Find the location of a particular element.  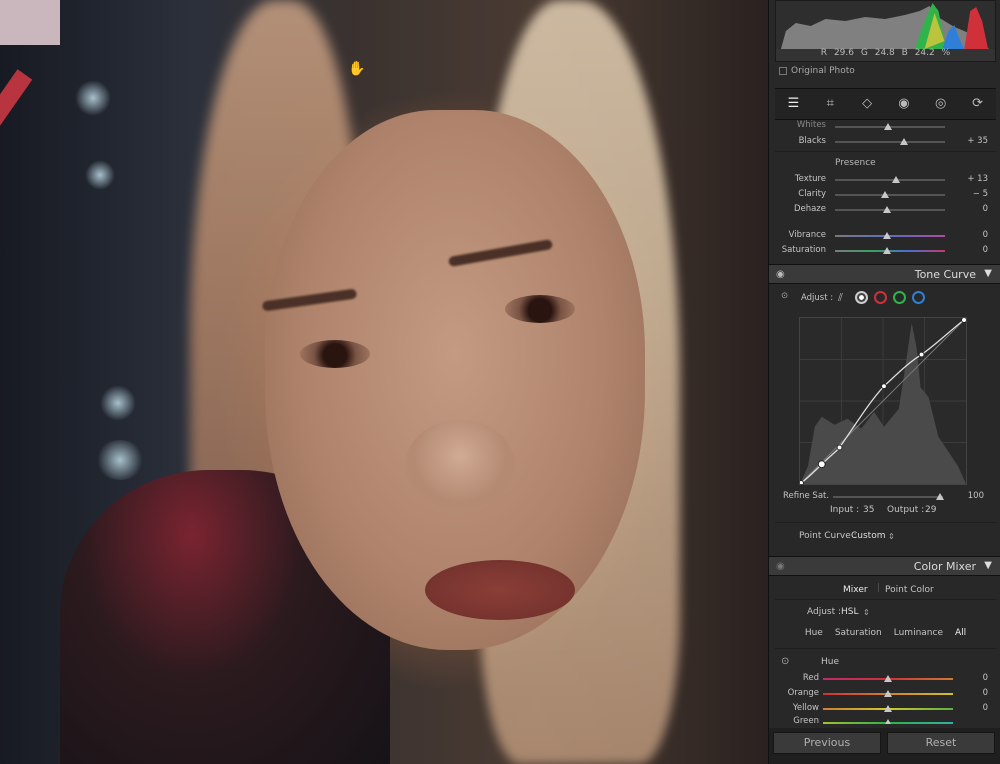

saturation-value: 0 is located at coordinates (985, 250).